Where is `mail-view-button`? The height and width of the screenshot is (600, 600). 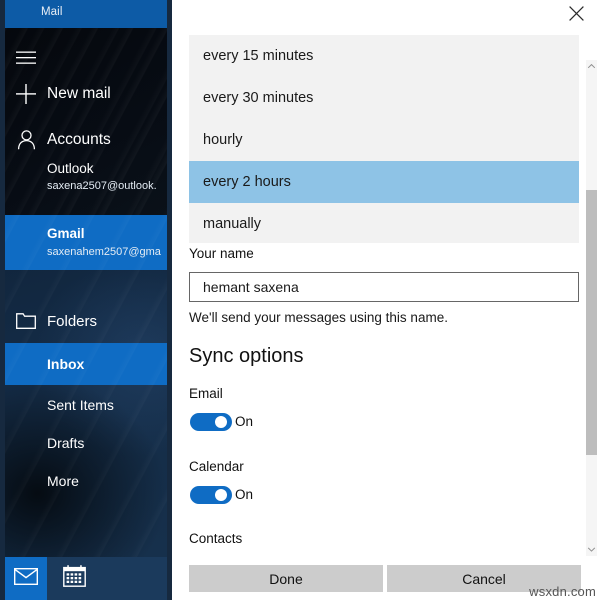 mail-view-button is located at coordinates (26, 578).